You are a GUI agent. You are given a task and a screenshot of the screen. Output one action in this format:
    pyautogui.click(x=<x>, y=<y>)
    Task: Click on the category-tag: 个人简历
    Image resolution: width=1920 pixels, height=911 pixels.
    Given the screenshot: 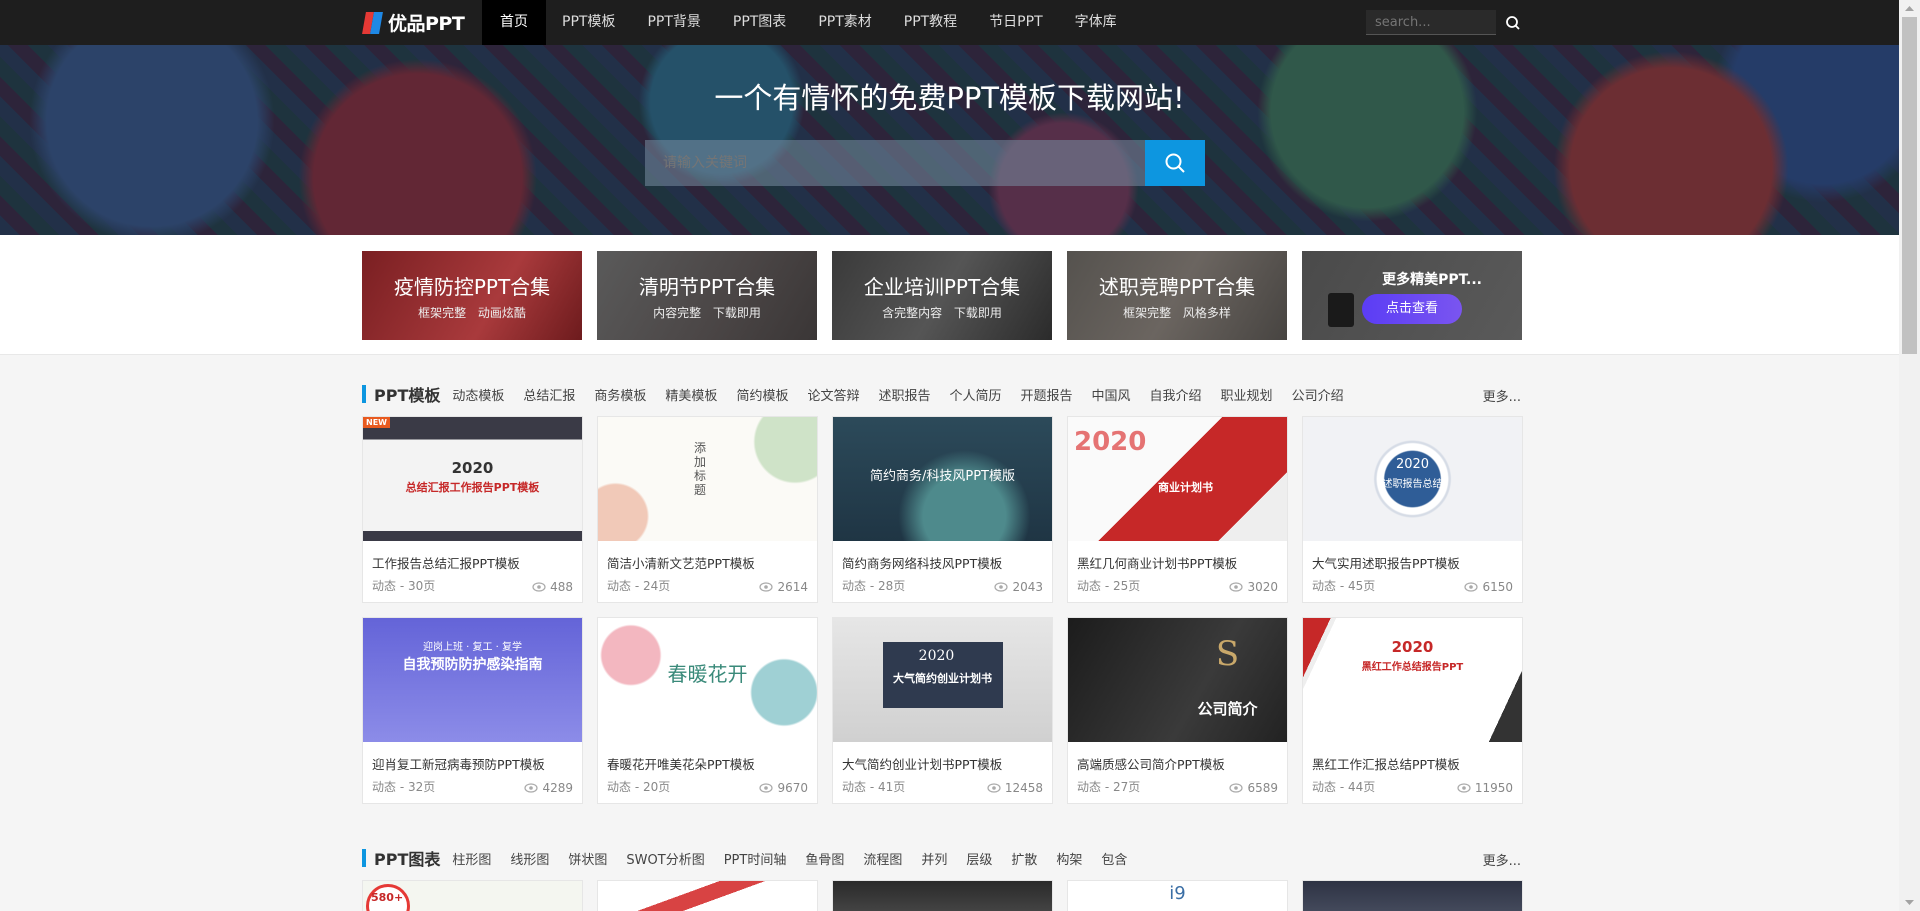 What is the action you would take?
    pyautogui.click(x=975, y=394)
    